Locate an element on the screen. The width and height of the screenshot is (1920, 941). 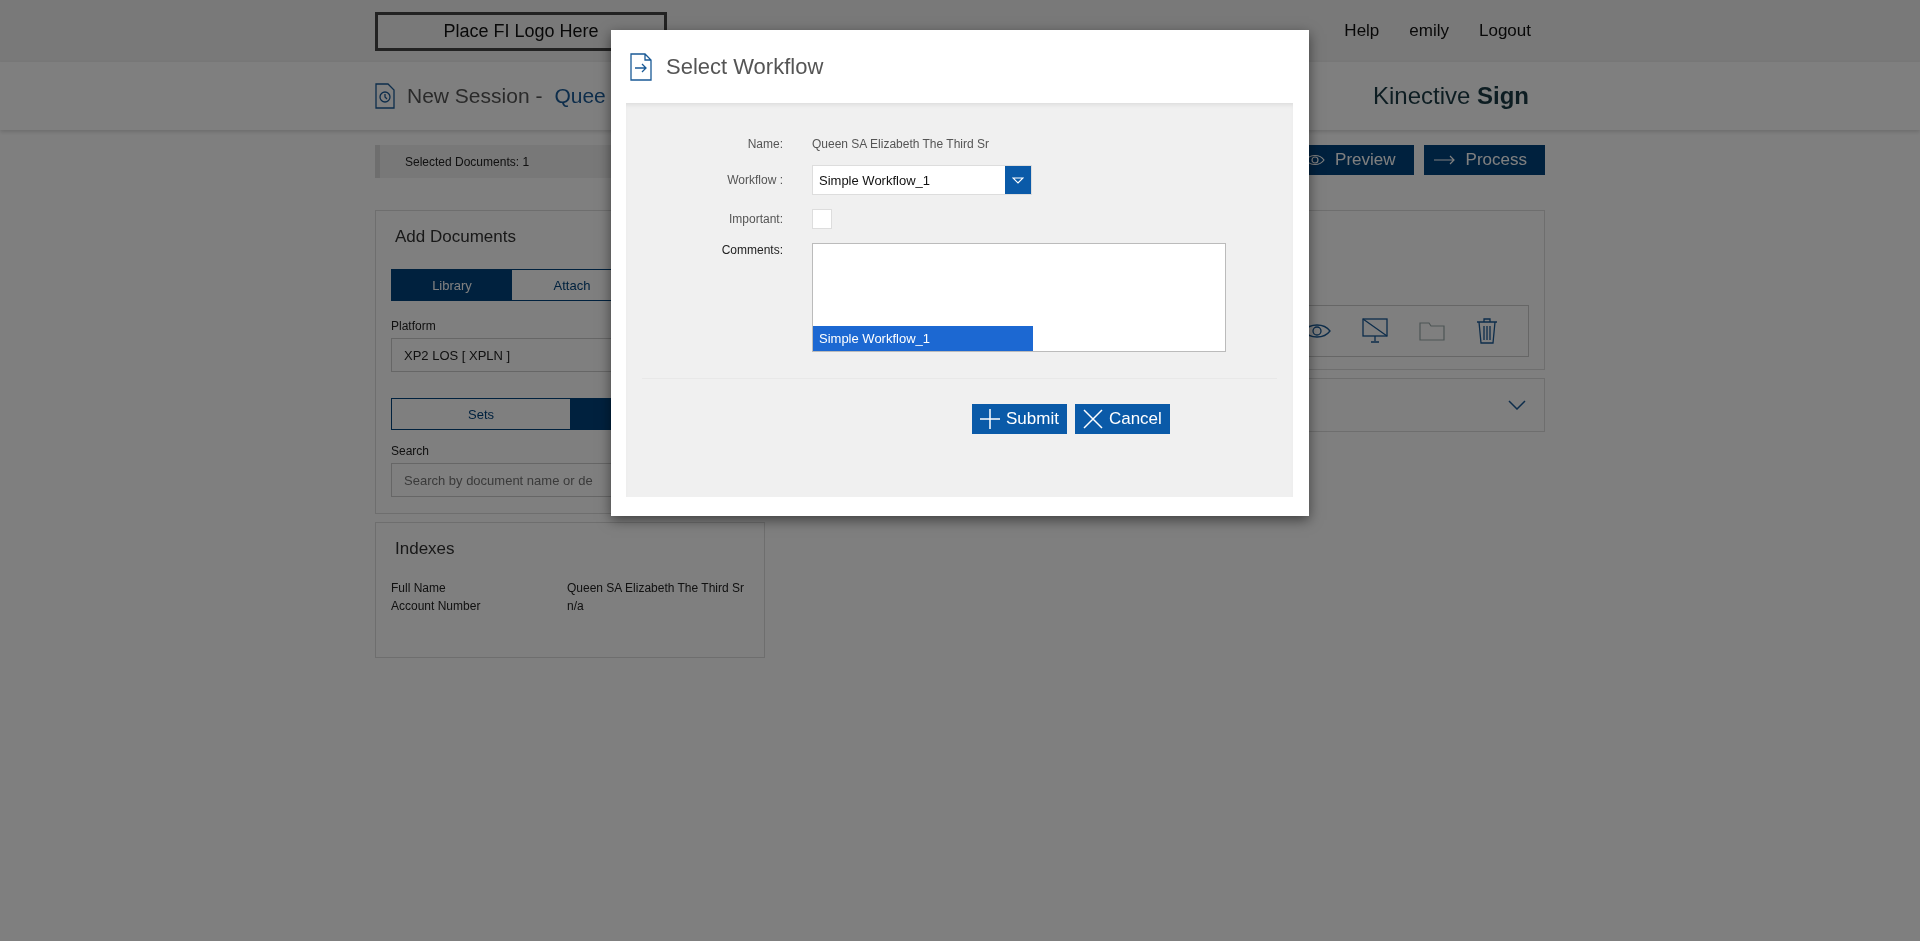
card-title: Add Documents is located at coordinates (455, 237).